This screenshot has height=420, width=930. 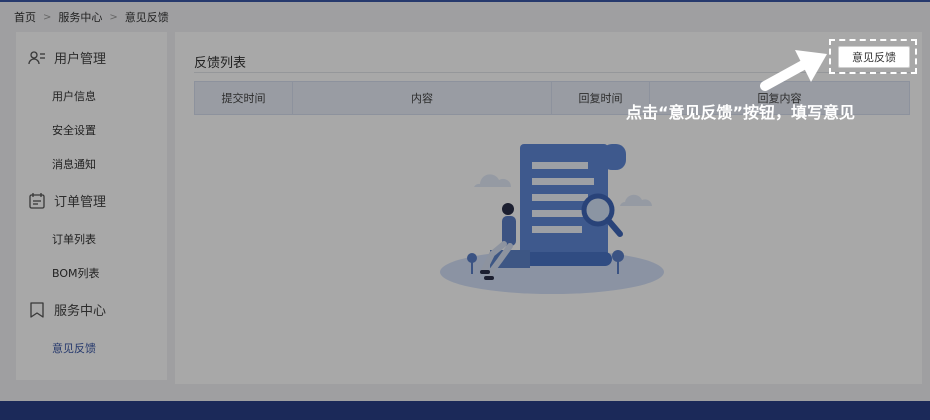 What do you see at coordinates (80, 202) in the screenshot?
I see `sidebar-group-label: 订单管理` at bounding box center [80, 202].